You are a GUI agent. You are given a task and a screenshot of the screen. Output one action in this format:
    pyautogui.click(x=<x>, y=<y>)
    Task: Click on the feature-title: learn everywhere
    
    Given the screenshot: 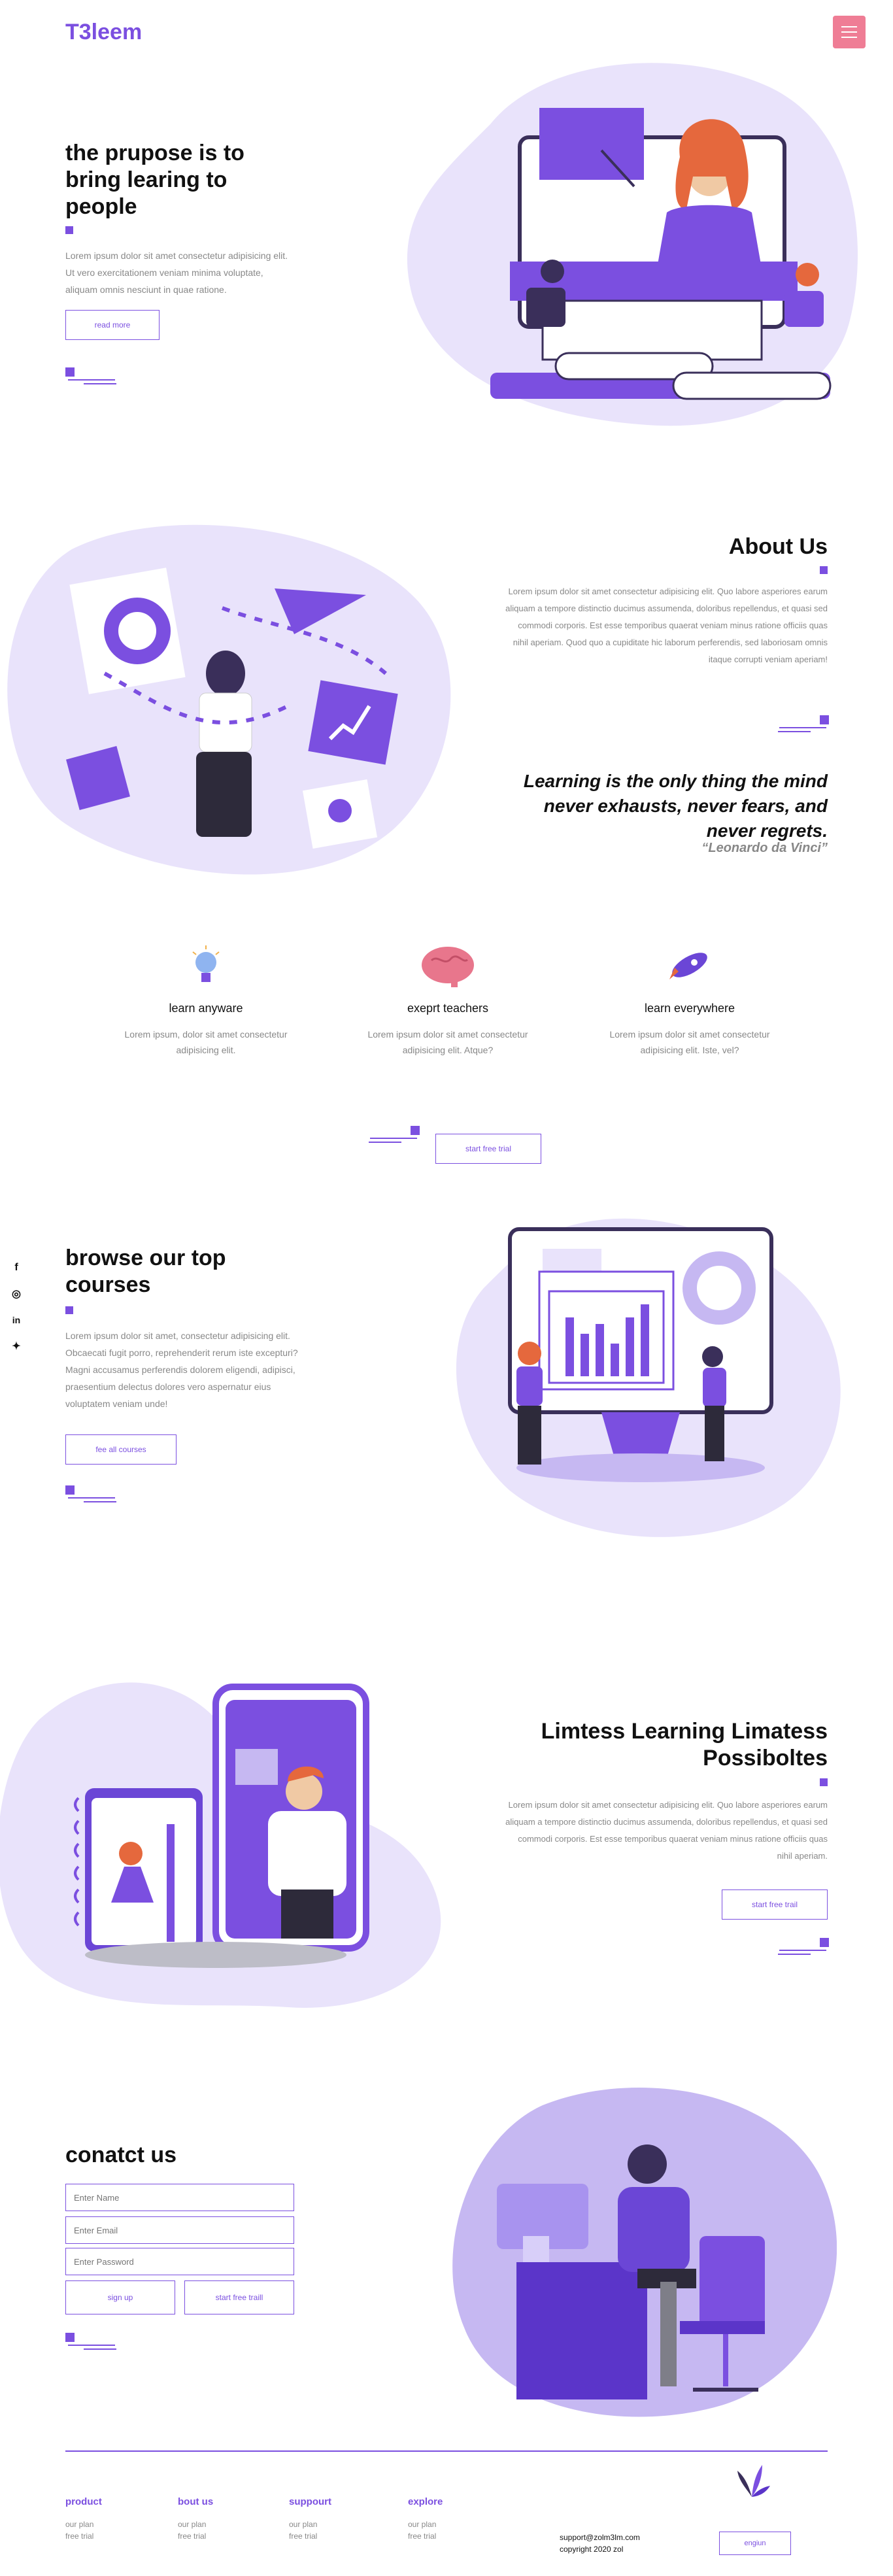 What is the action you would take?
    pyautogui.click(x=689, y=1008)
    